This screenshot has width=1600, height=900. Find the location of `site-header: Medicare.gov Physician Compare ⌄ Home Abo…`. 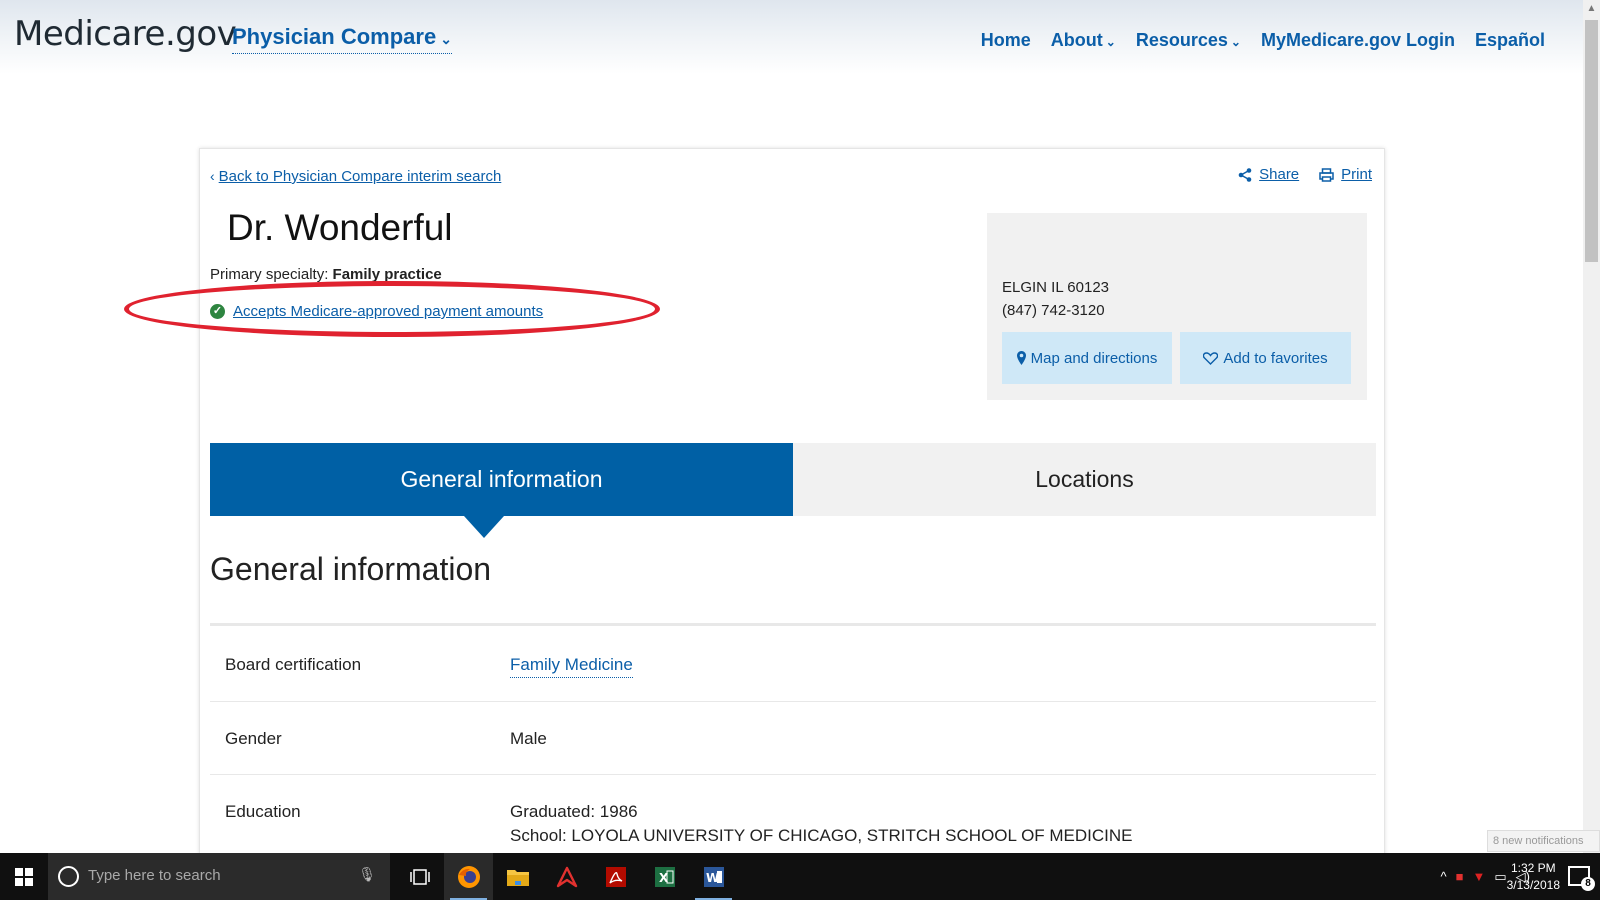

site-header: Medicare.gov Physician Compare ⌄ Home Abo… is located at coordinates (792, 37).